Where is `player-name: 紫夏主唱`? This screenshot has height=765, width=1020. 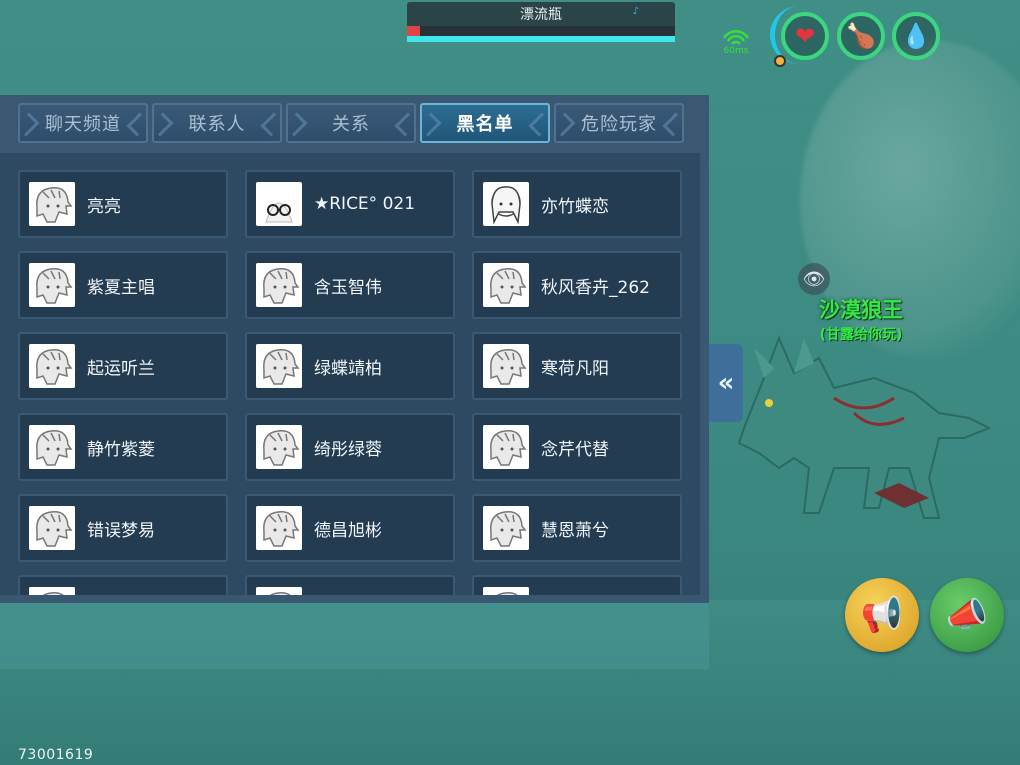
player-name: 紫夏主唱 is located at coordinates (121, 287).